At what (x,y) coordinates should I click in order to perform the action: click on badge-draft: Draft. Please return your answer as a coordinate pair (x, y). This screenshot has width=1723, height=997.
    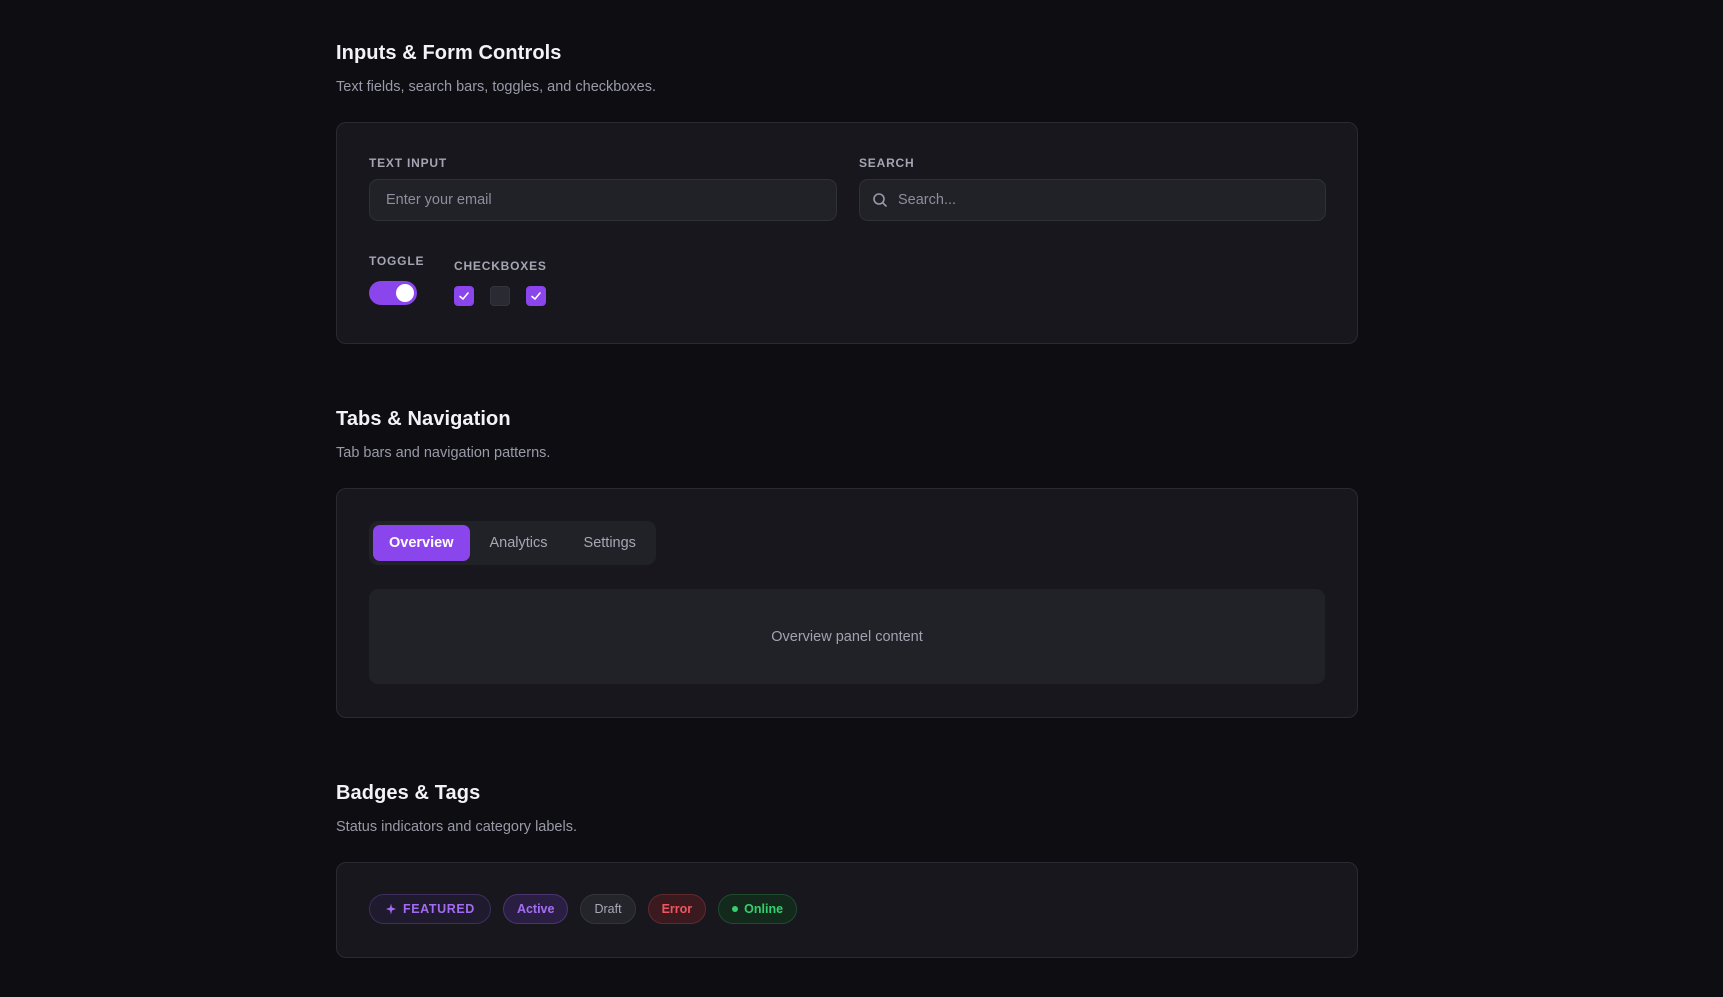
    Looking at the image, I should click on (608, 909).